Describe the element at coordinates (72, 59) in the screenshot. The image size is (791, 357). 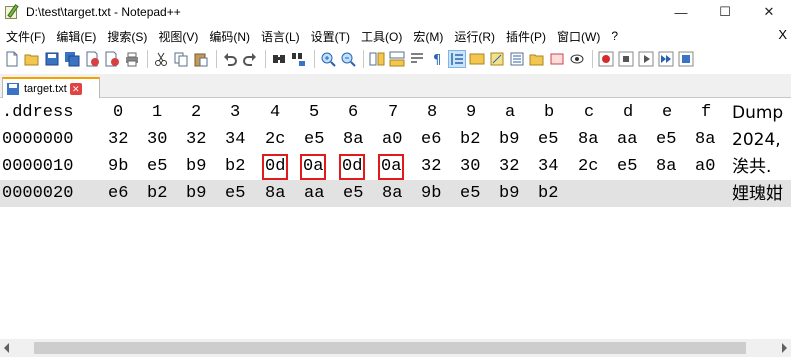
I see `save-all-icon` at that location.